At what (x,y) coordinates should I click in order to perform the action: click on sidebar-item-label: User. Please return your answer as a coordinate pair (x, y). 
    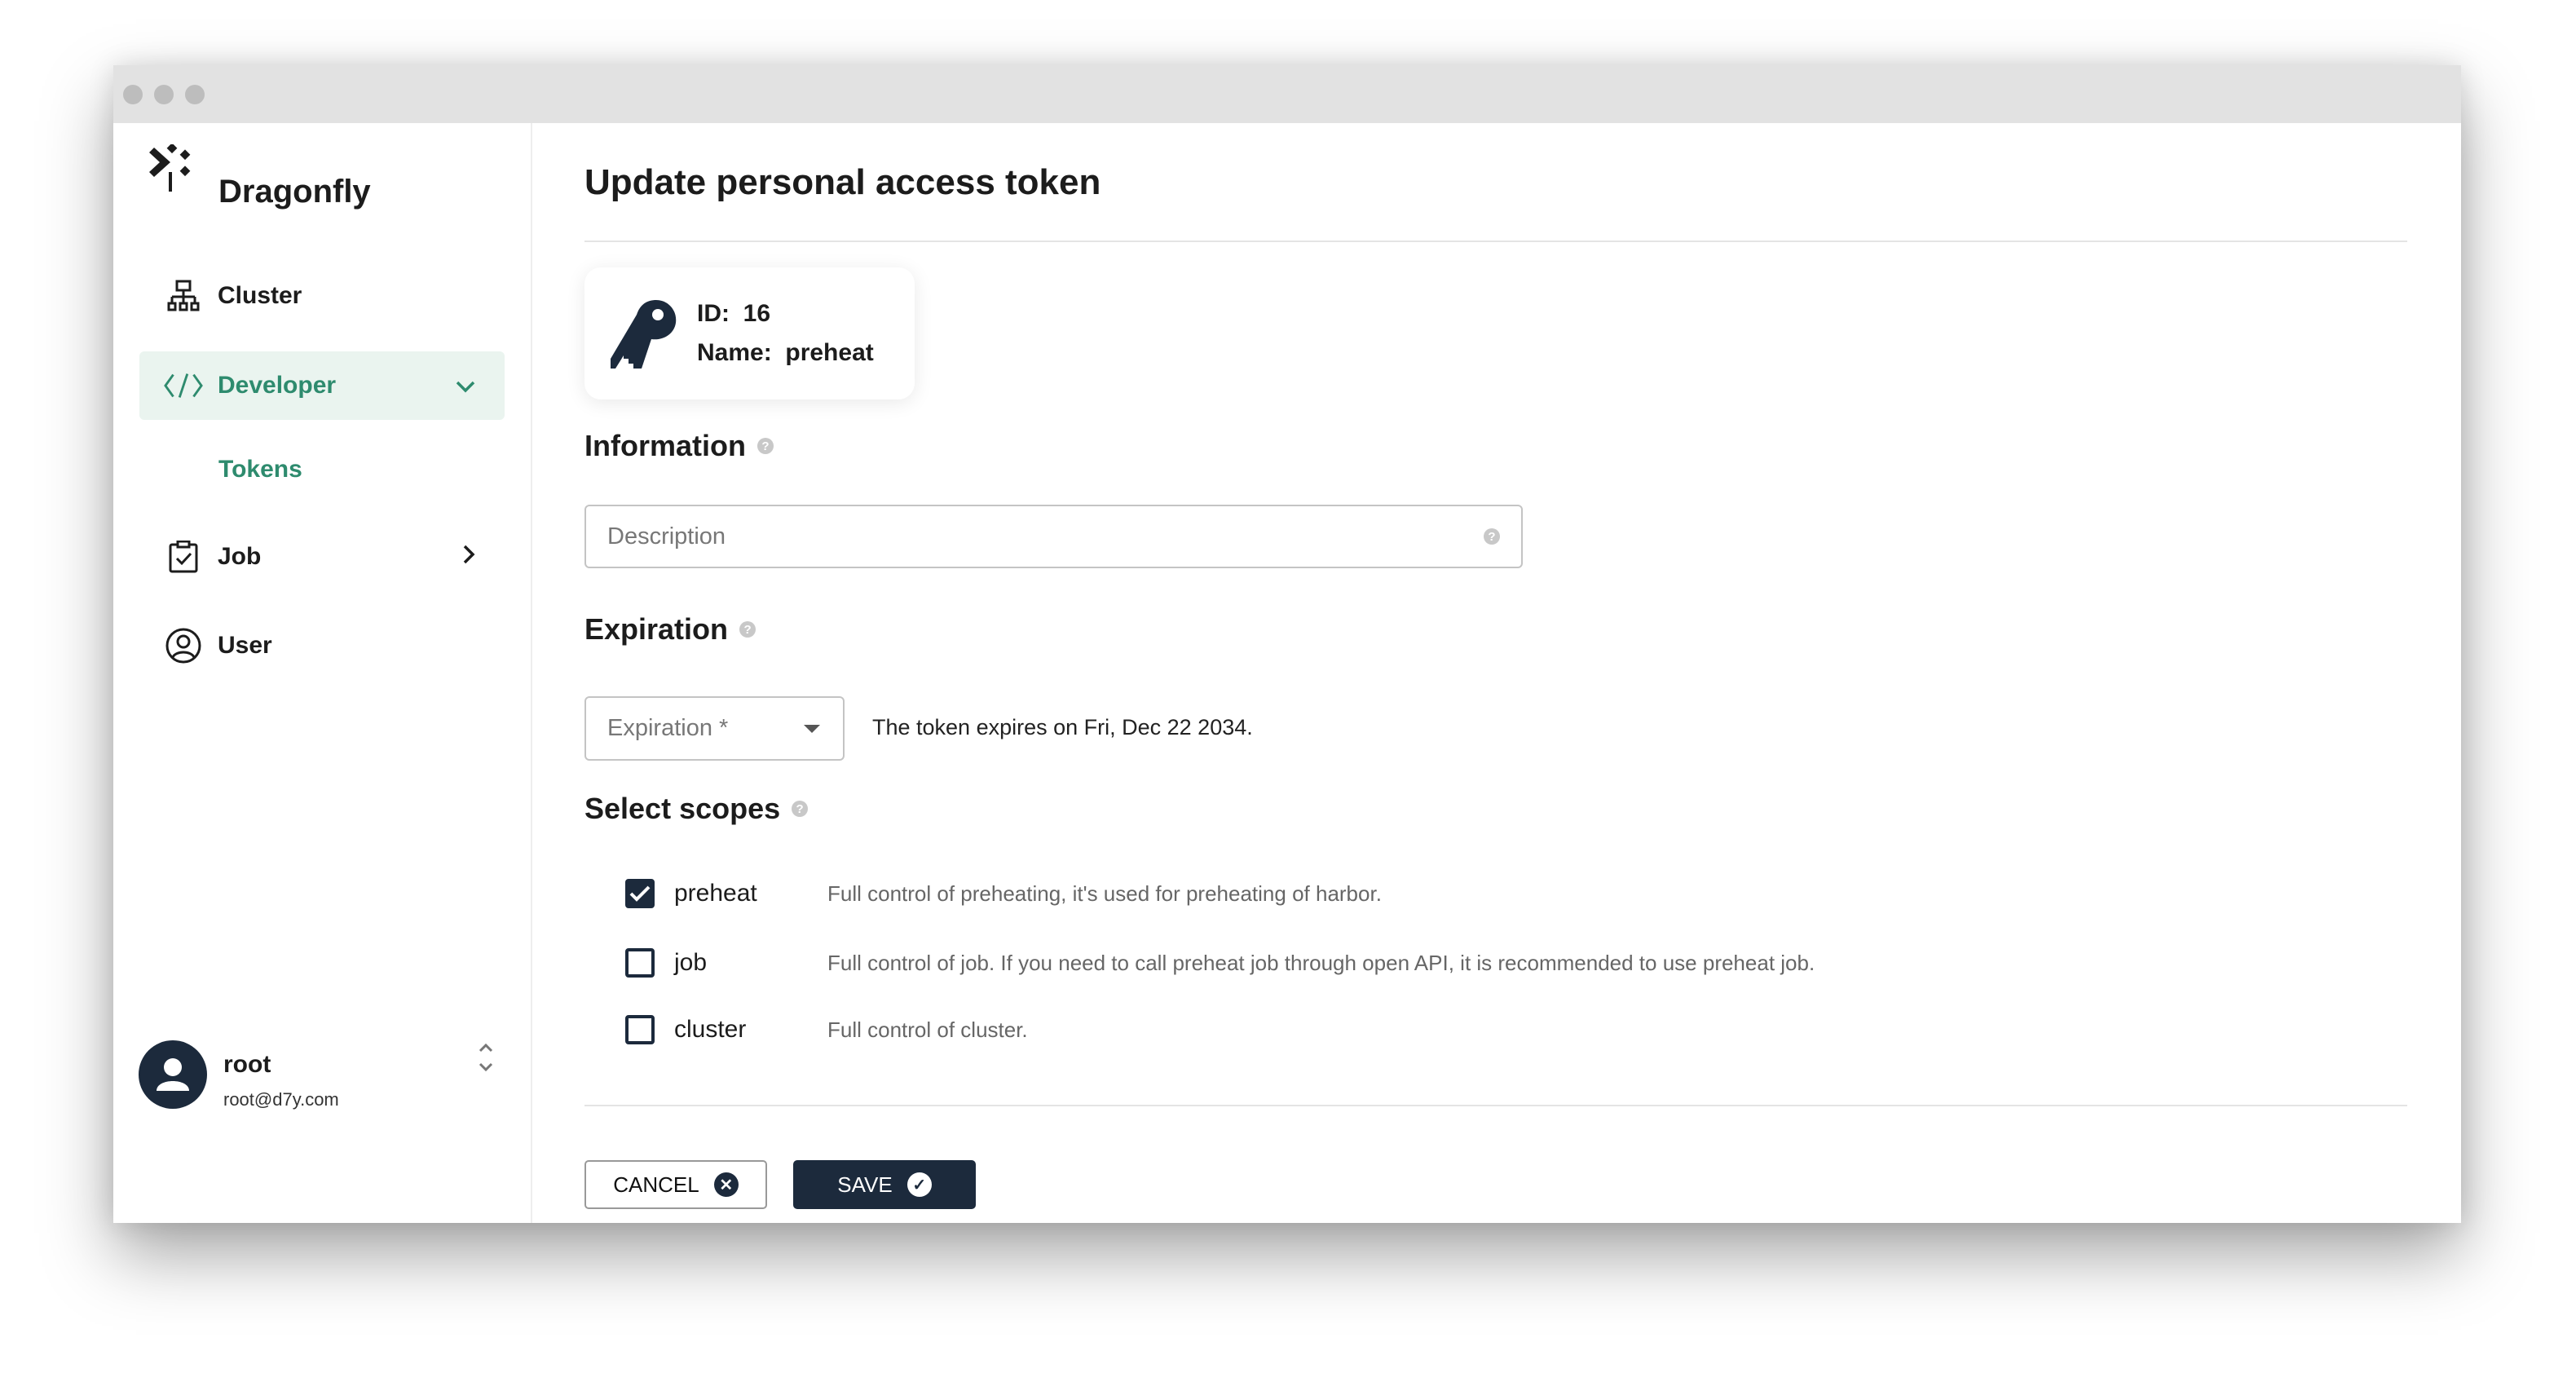
    Looking at the image, I should click on (245, 646).